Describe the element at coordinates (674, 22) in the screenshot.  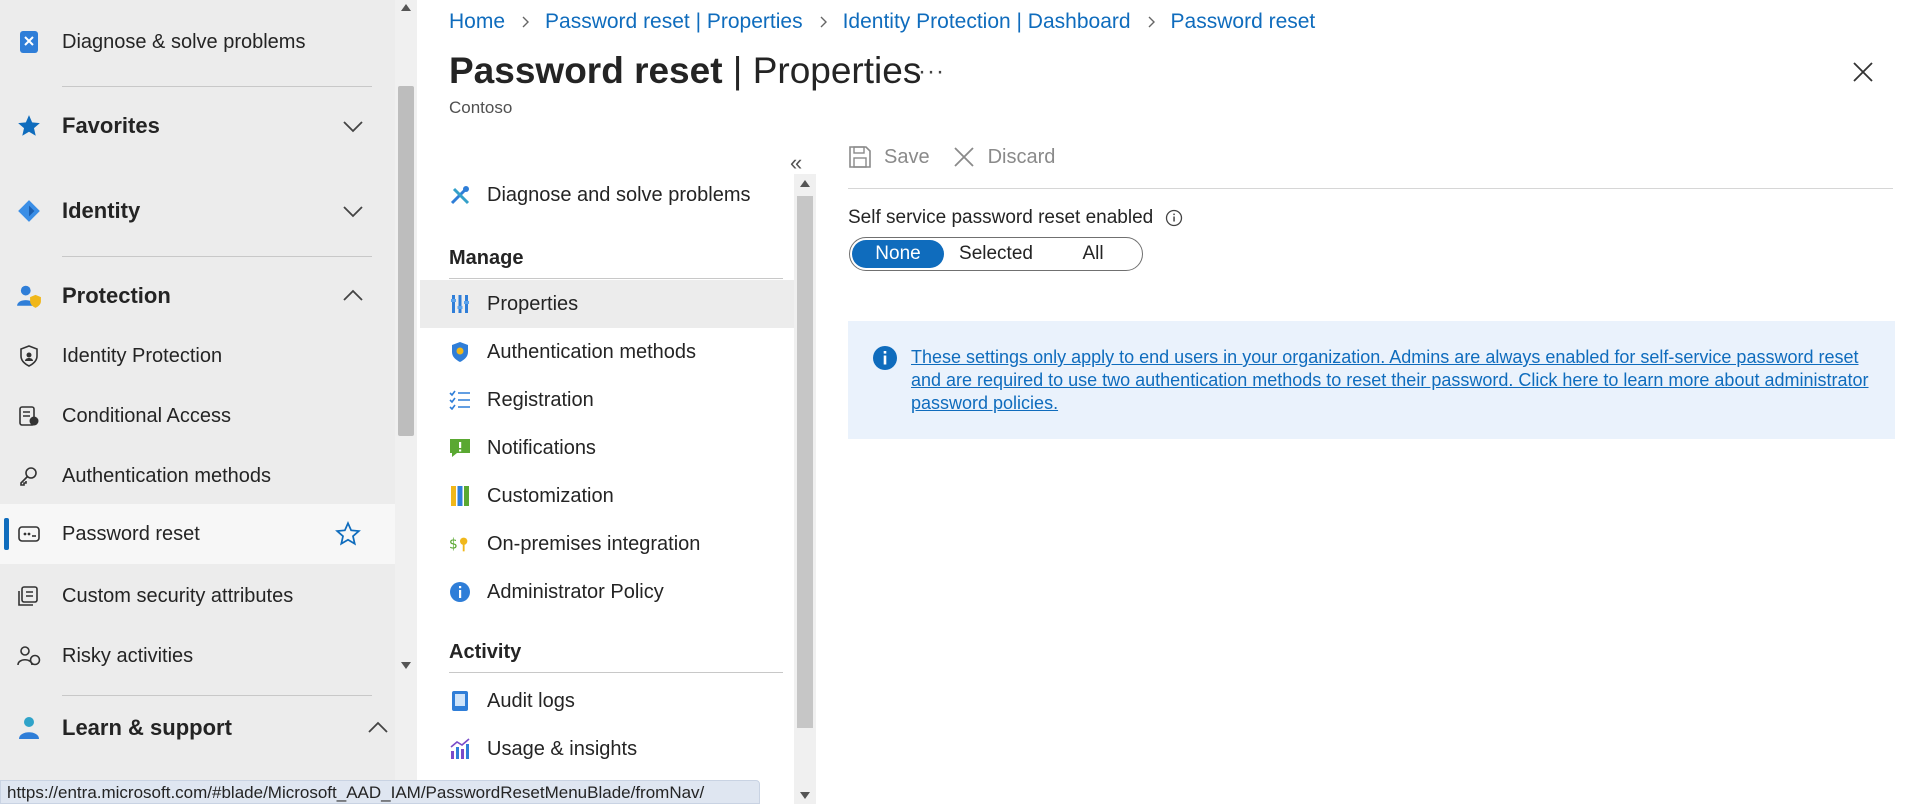
I see `breadcrumb-password-reset-properties: Password reset | Properties` at that location.